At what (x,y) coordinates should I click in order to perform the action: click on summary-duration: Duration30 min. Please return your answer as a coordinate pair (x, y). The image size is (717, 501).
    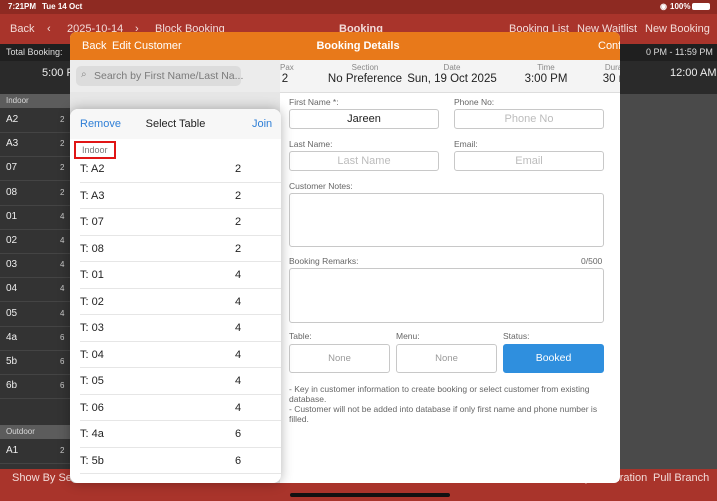
    Looking at the image, I should click on (600, 74).